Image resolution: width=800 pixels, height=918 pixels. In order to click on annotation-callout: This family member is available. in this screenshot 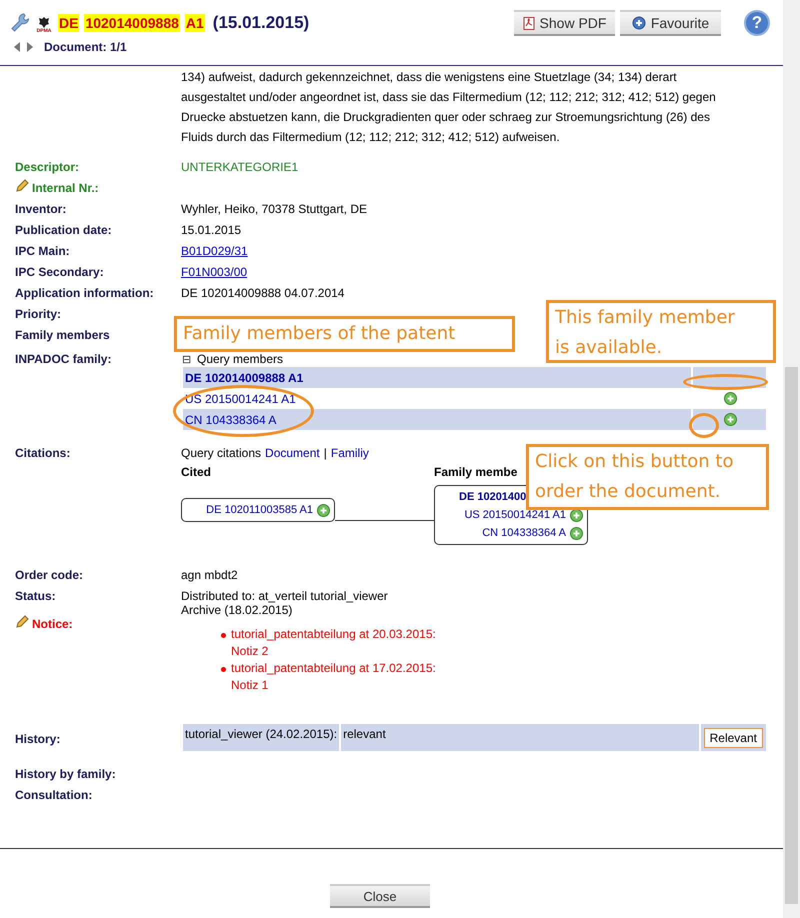, I will do `click(661, 331)`.